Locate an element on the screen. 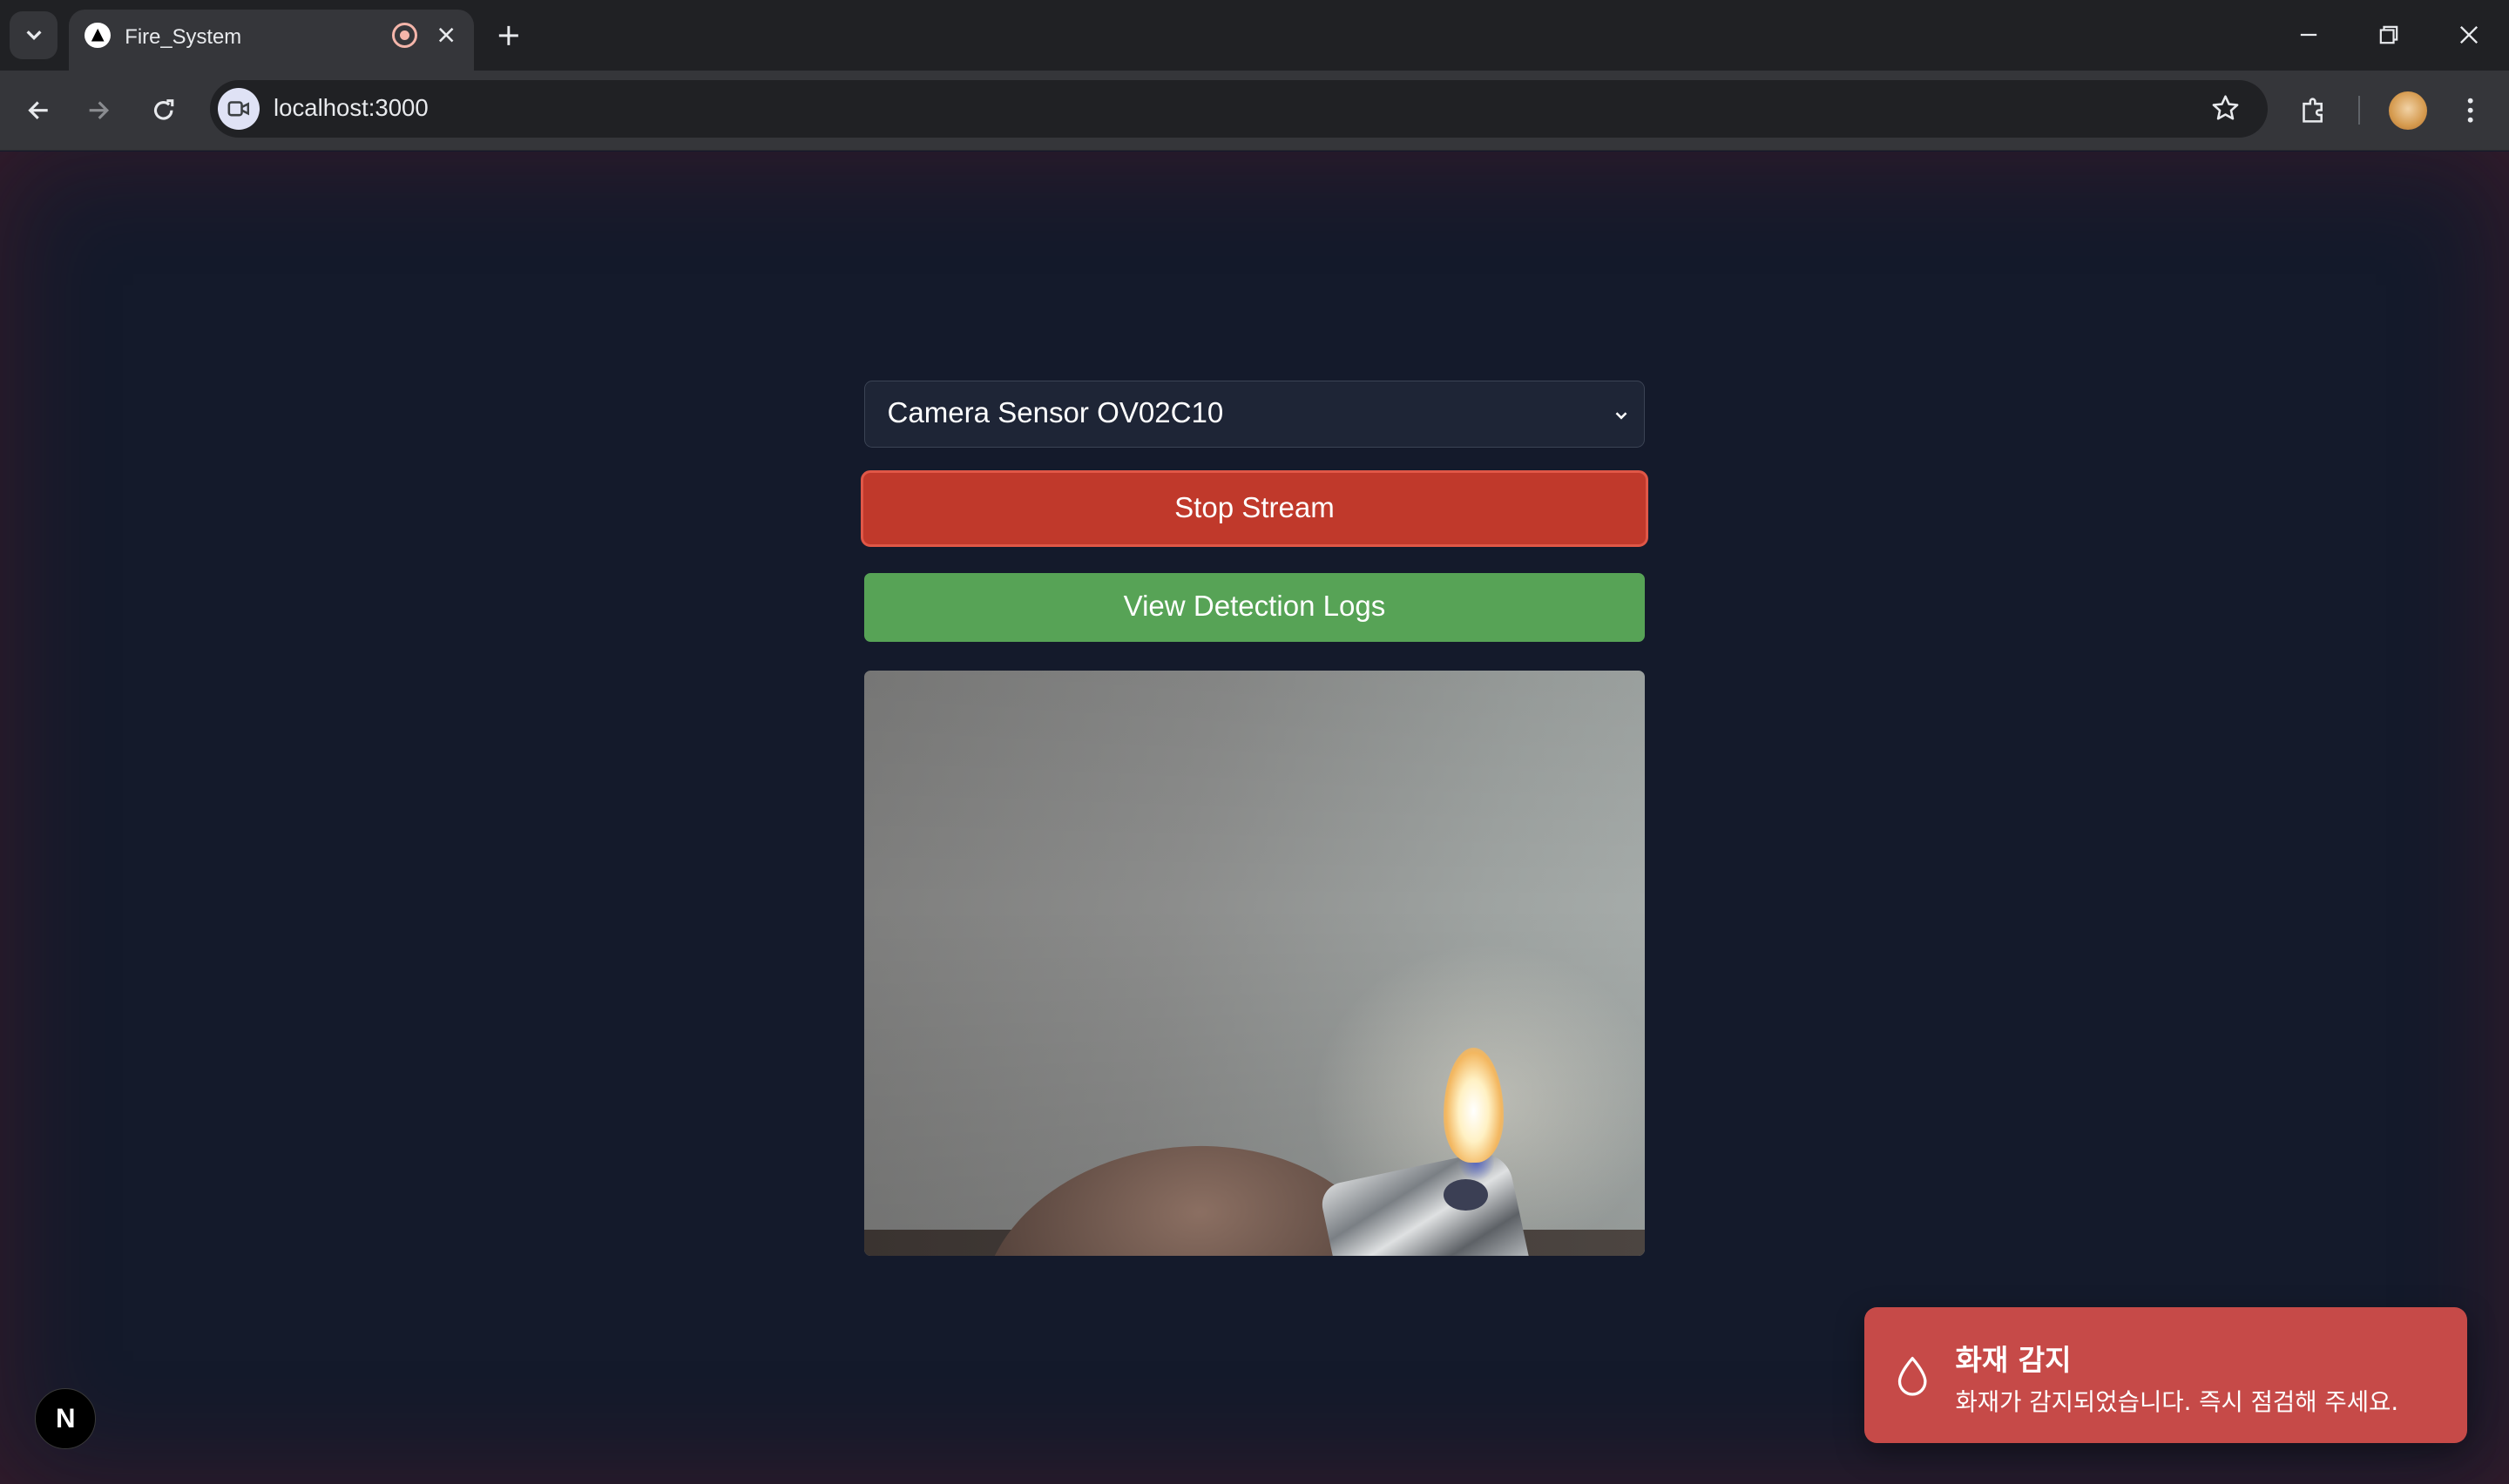 The width and height of the screenshot is (2509, 1484). flame-outline-icon is located at coordinates (1912, 1376).